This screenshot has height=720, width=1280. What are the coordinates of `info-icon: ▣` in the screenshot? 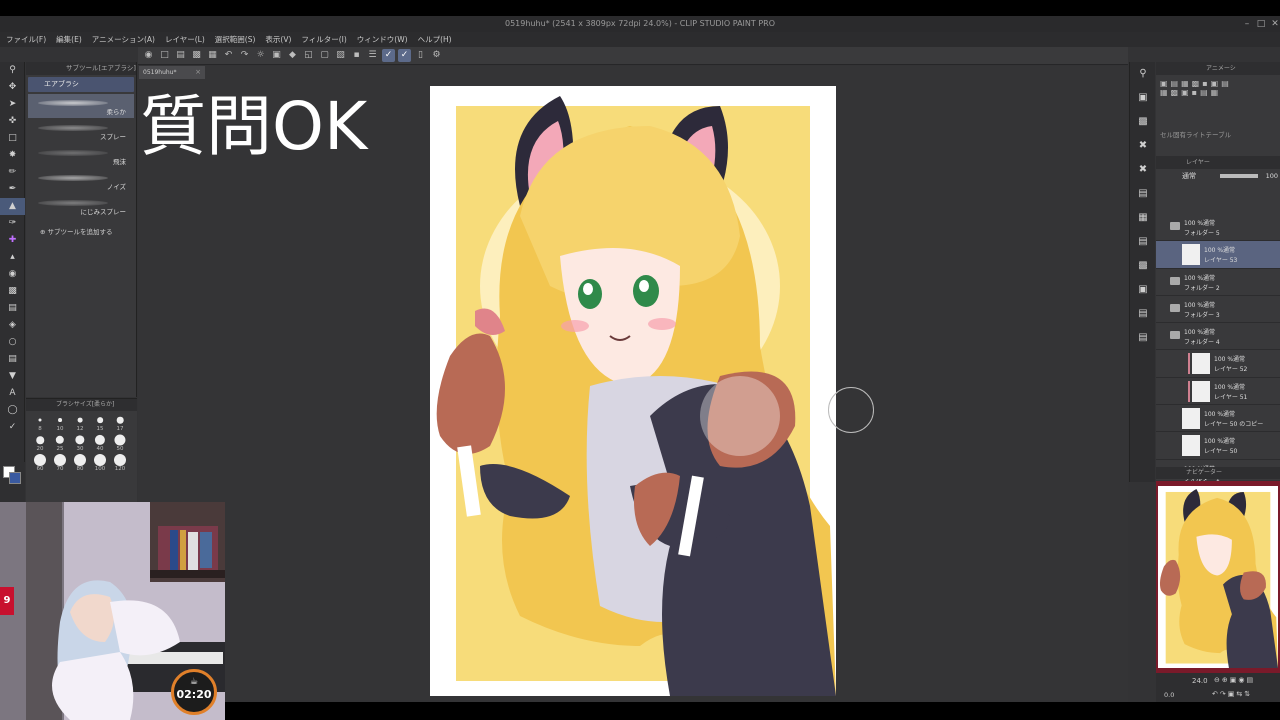 It's located at (1143, 290).